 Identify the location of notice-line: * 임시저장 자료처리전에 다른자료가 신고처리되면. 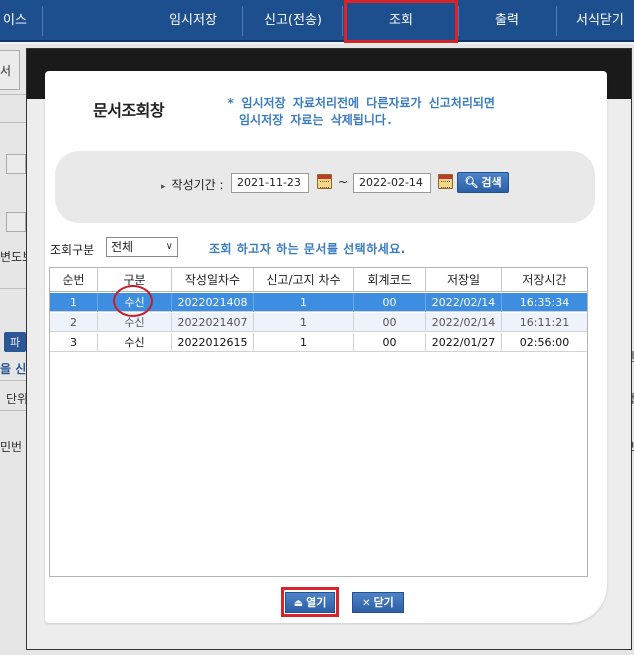
(361, 103).